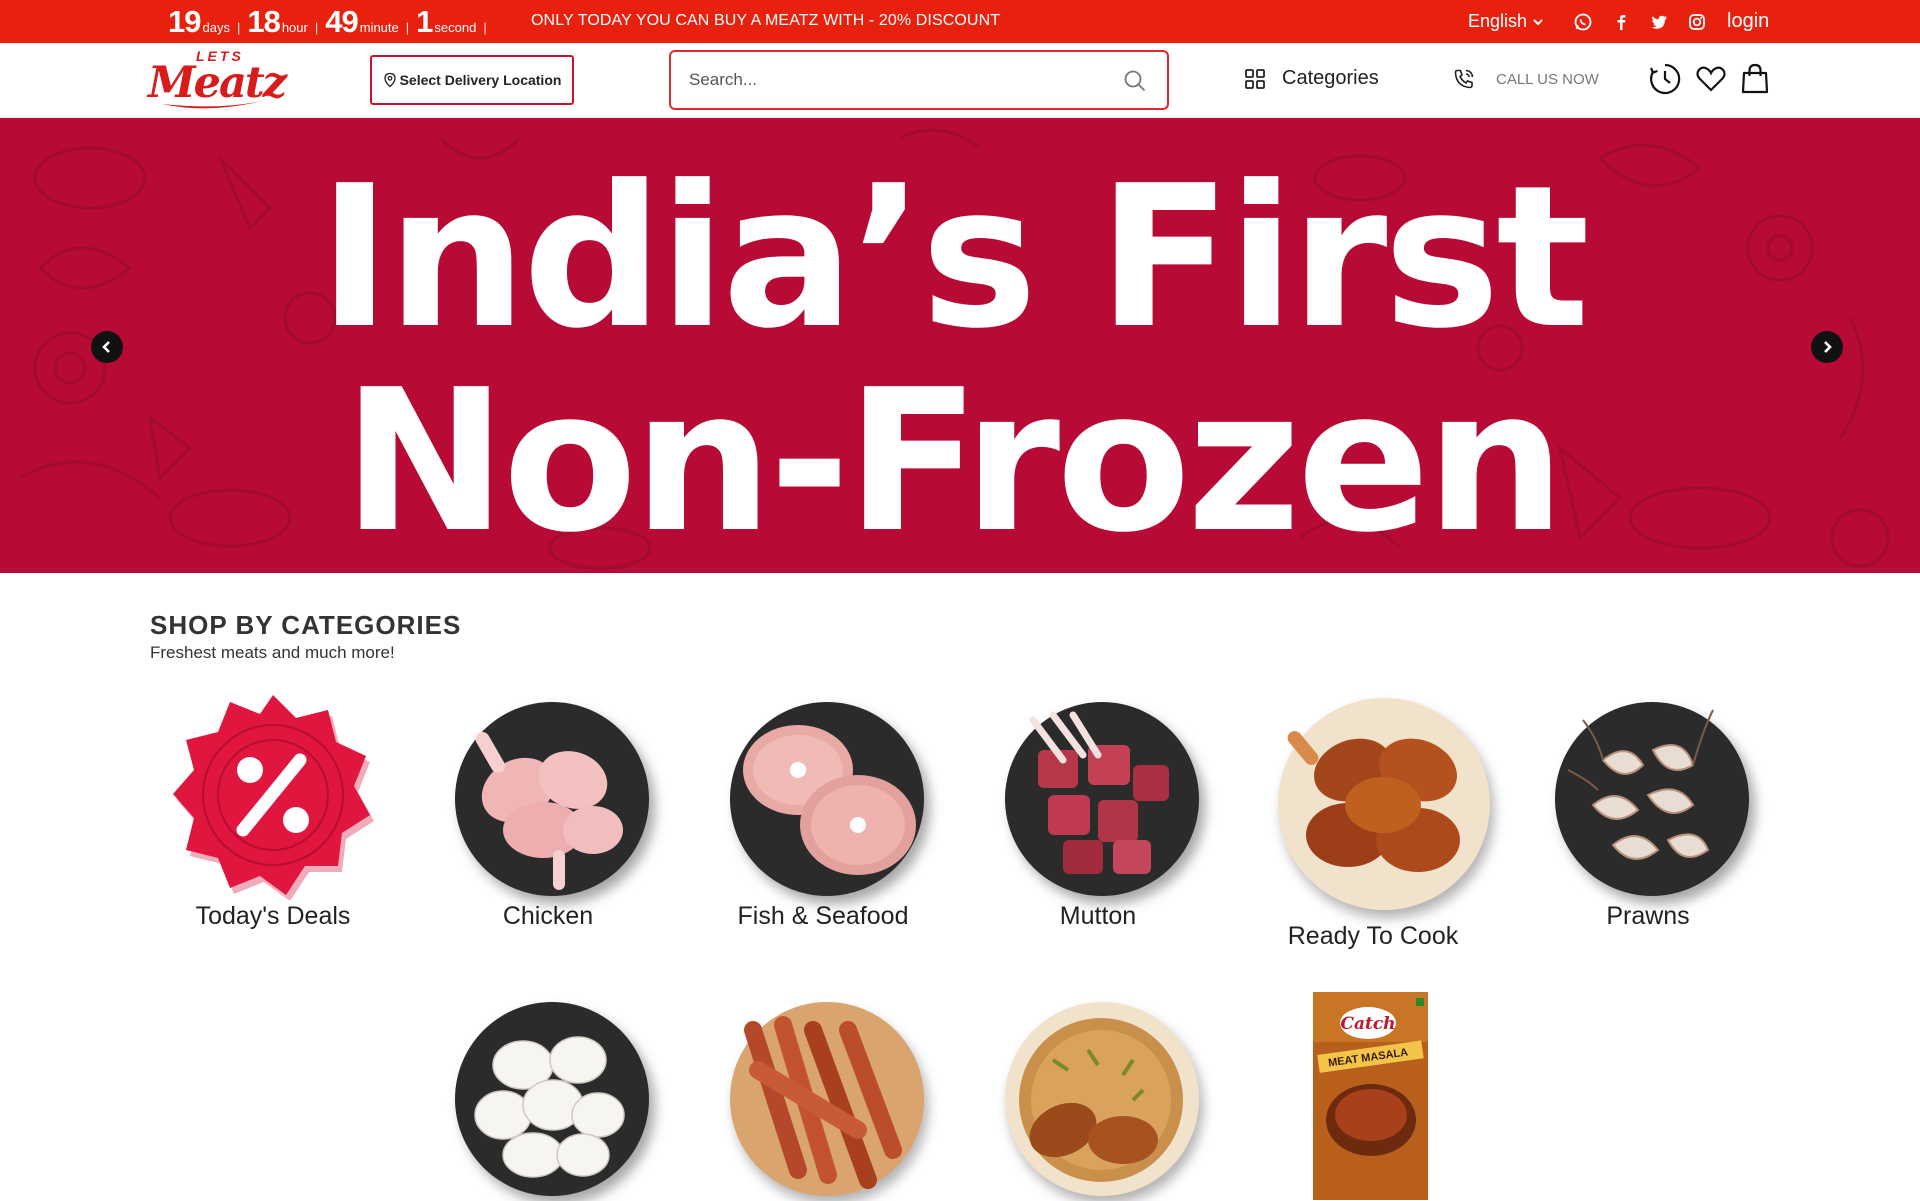 This screenshot has width=1920, height=1201. What do you see at coordinates (1135, 81) in the screenshot?
I see `search-icon` at bounding box center [1135, 81].